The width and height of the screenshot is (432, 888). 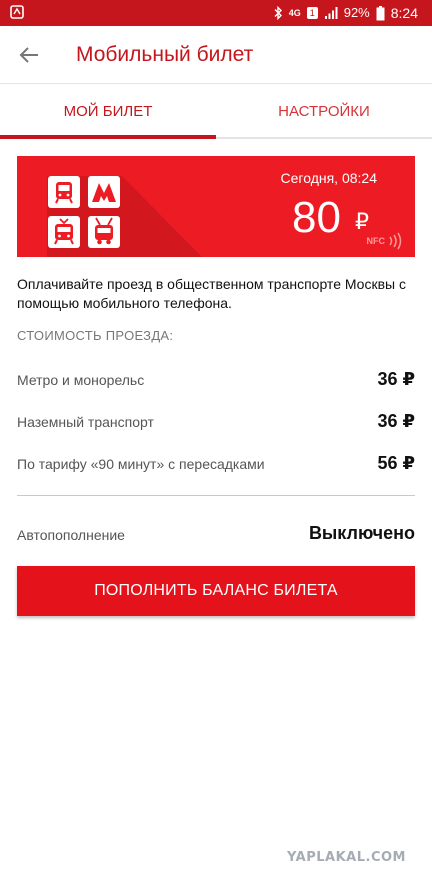 What do you see at coordinates (404, 13) in the screenshot?
I see `clock: 8:24` at bounding box center [404, 13].